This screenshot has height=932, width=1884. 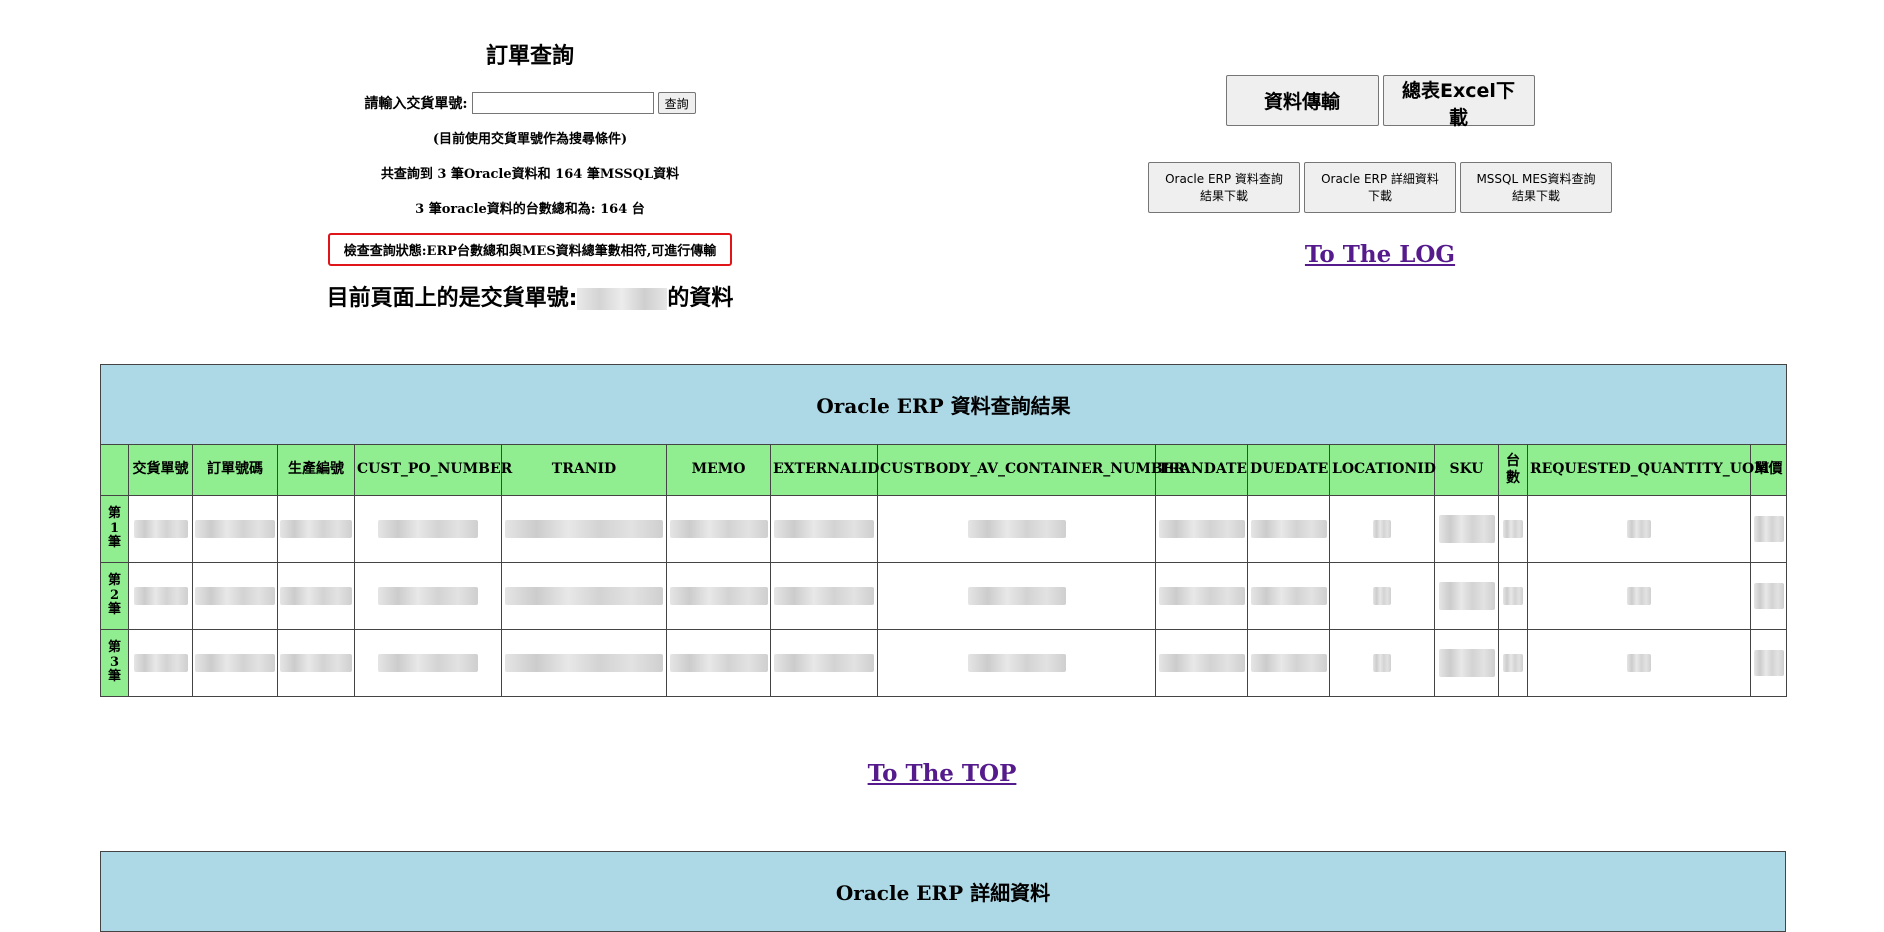 I want to click on table-row: 第3筆, so click(x=943, y=663).